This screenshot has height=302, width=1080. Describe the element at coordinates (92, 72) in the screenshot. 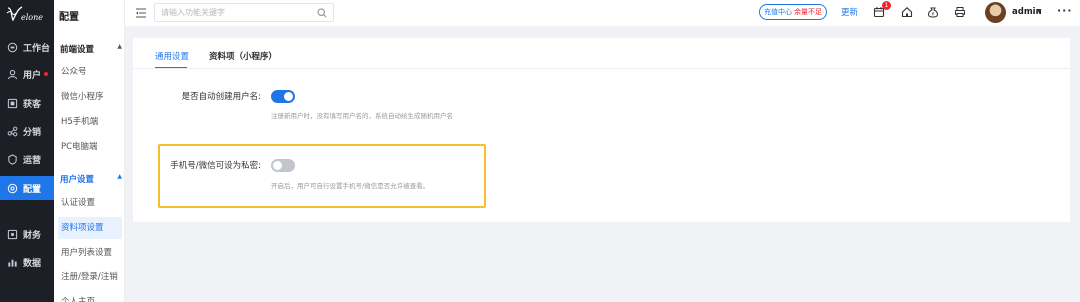

I see `subnav-item-official-account: 公众号` at that location.